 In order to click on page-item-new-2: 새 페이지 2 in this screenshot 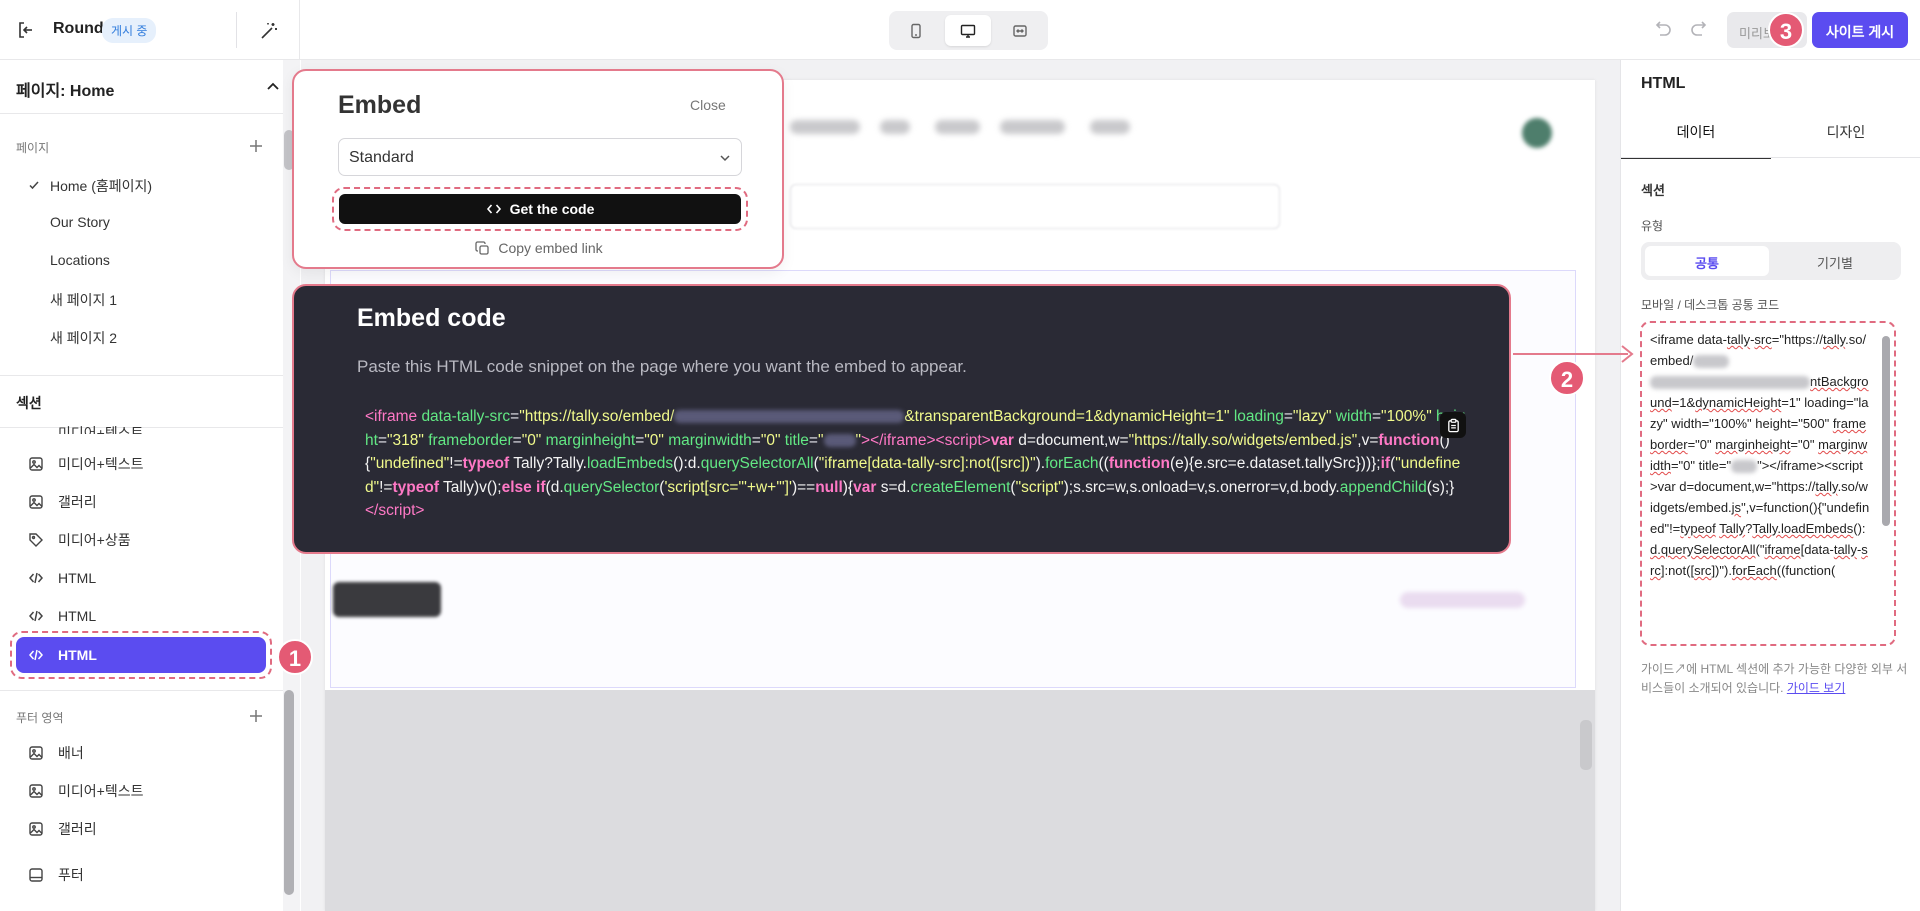, I will do `click(83, 338)`.